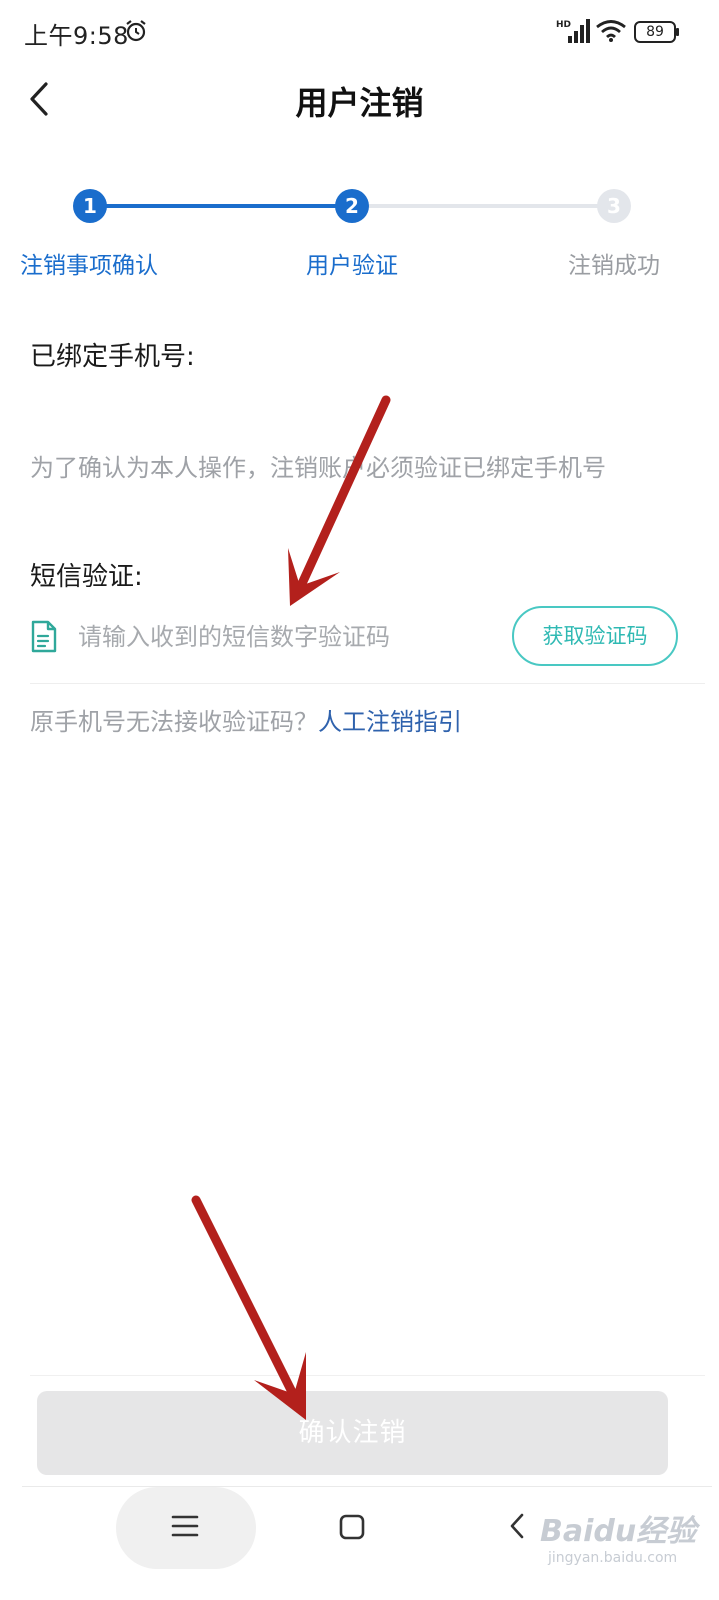 This screenshot has height=1600, width=719. I want to click on annotation-arrow-upper, so click(339, 500).